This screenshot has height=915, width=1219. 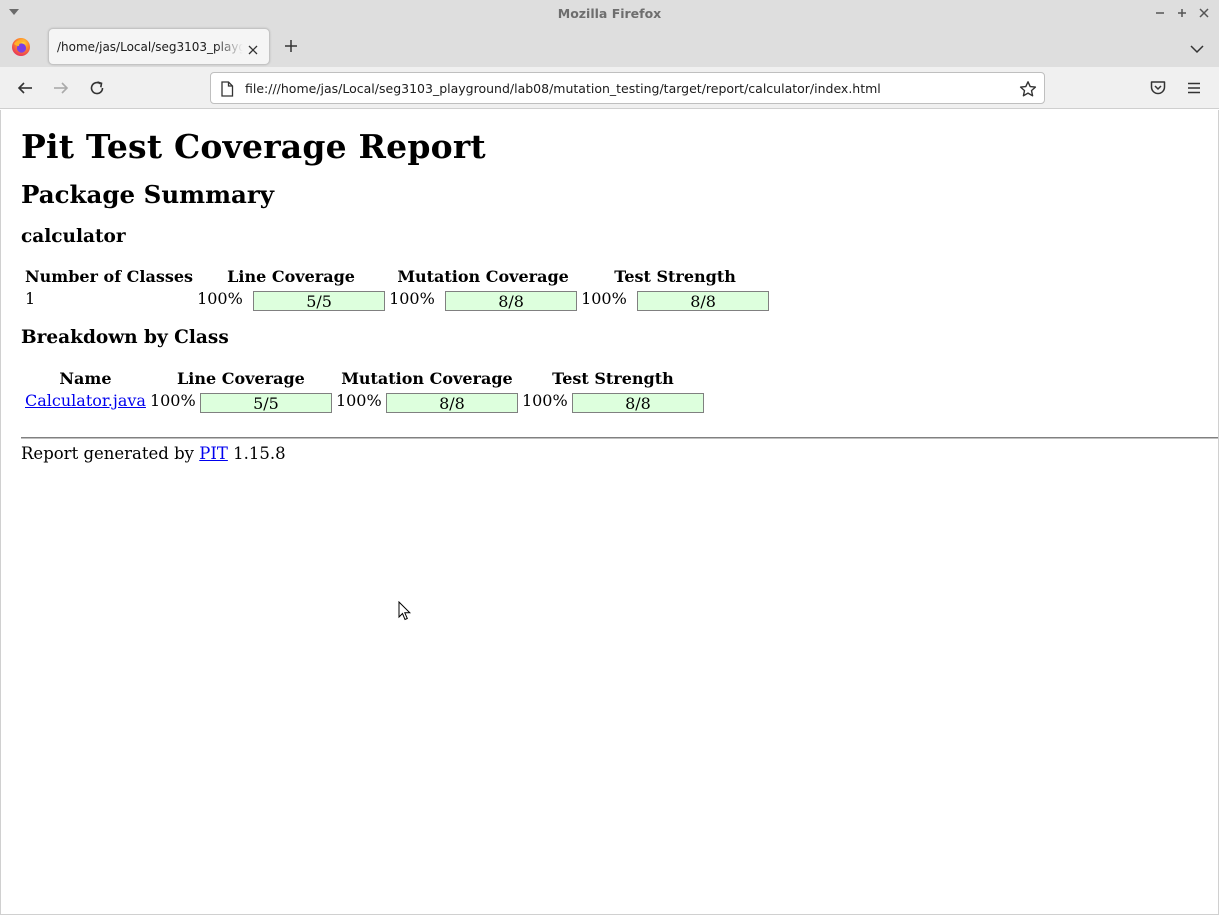 I want to click on maximize-icon, so click(x=1182, y=13).